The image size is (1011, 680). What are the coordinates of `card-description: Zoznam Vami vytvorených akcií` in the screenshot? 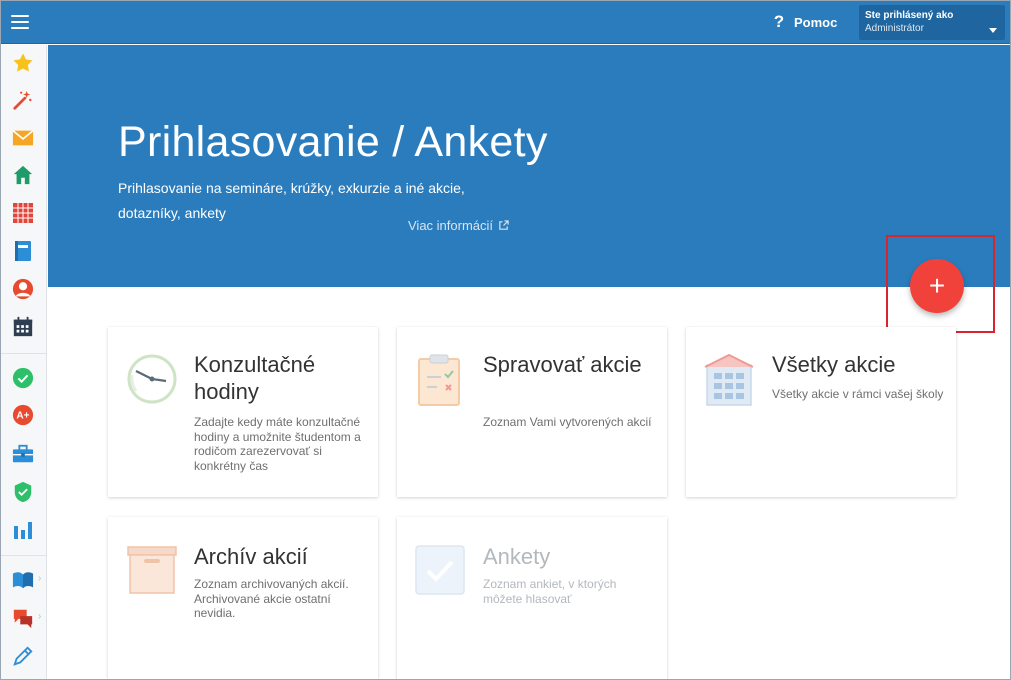 It's located at (567, 422).